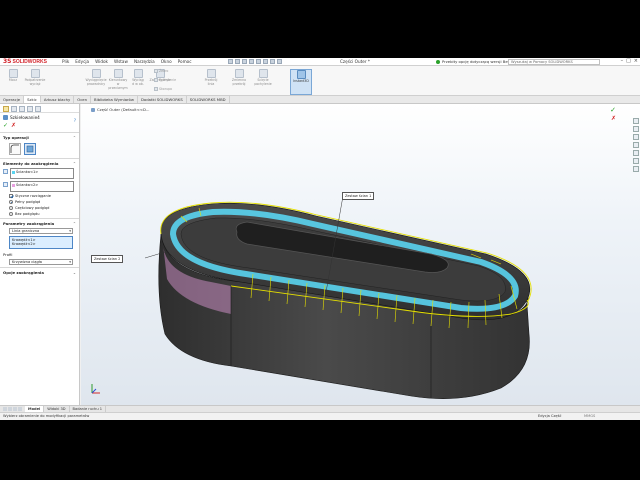 The width and height of the screenshot is (640, 480). What do you see at coordinates (5, 184) in the screenshot?
I see `face-set-2-icon` at bounding box center [5, 184].